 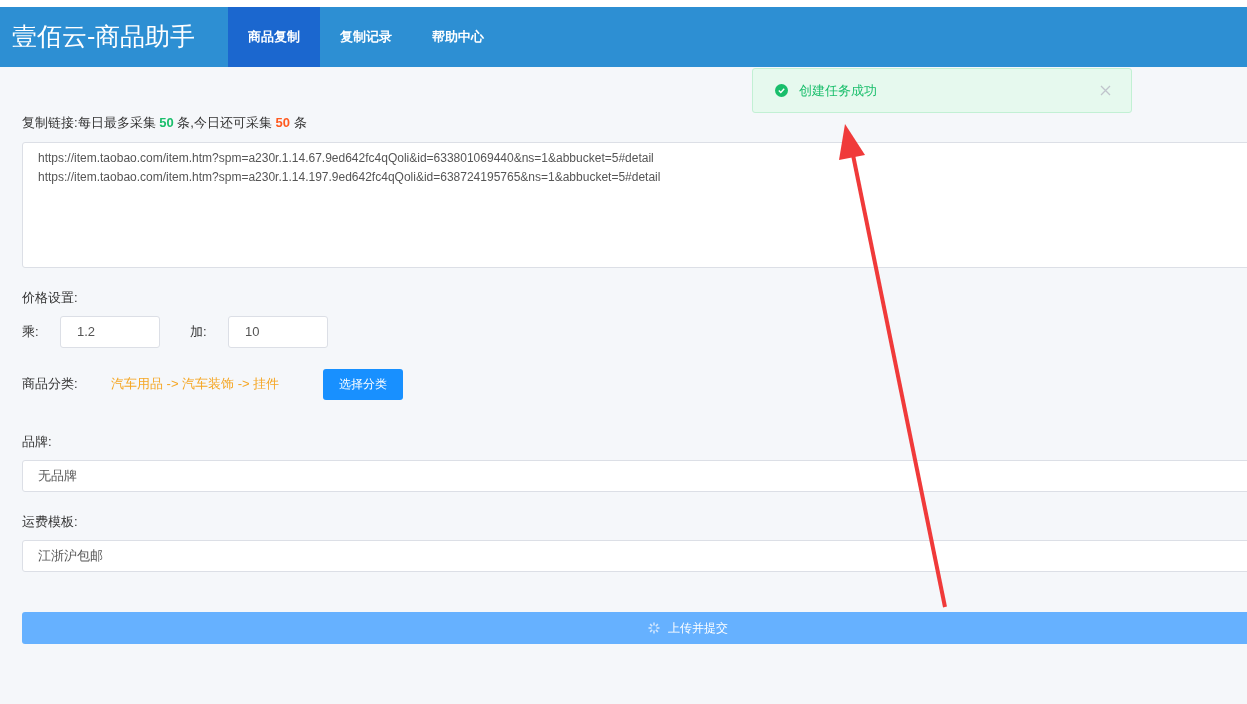 I want to click on shipping-select: 江浙沪包邮, so click(x=634, y=556).